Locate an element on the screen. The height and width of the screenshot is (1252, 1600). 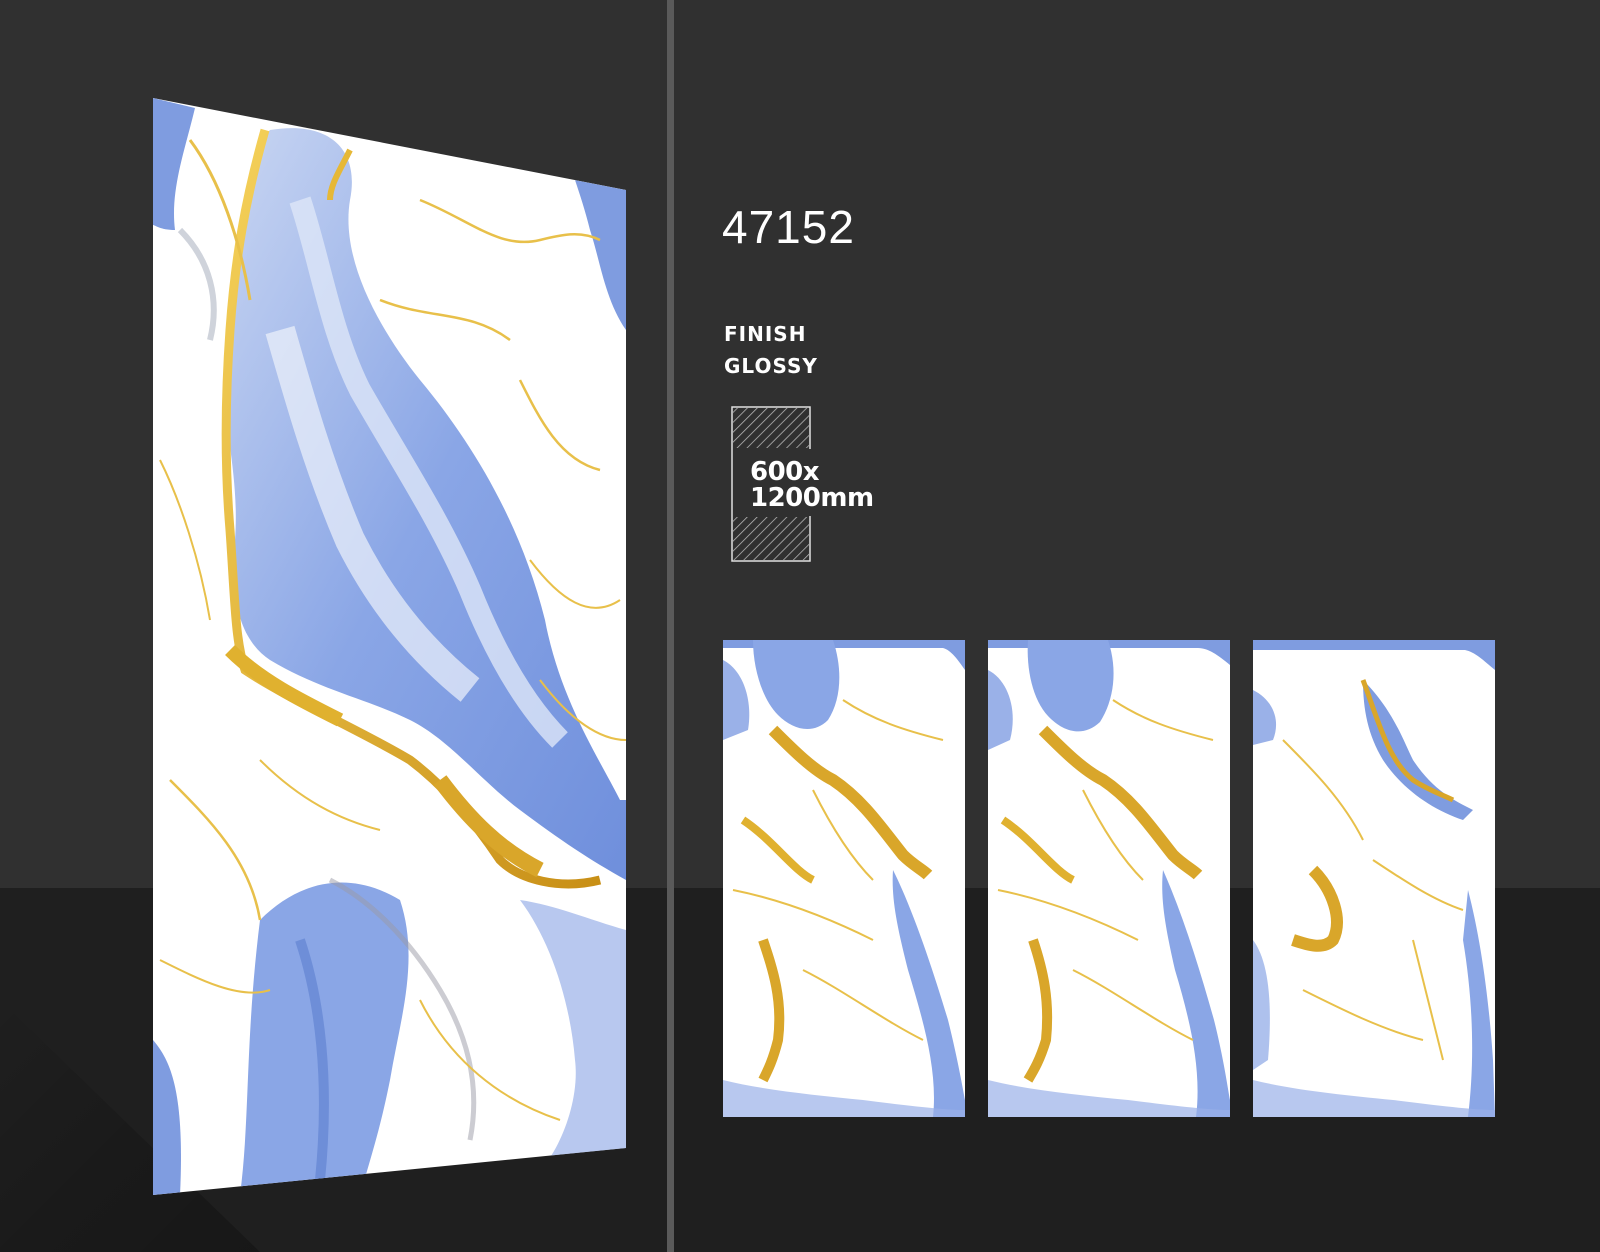
finish-value: GLOSSY is located at coordinates (771, 366).